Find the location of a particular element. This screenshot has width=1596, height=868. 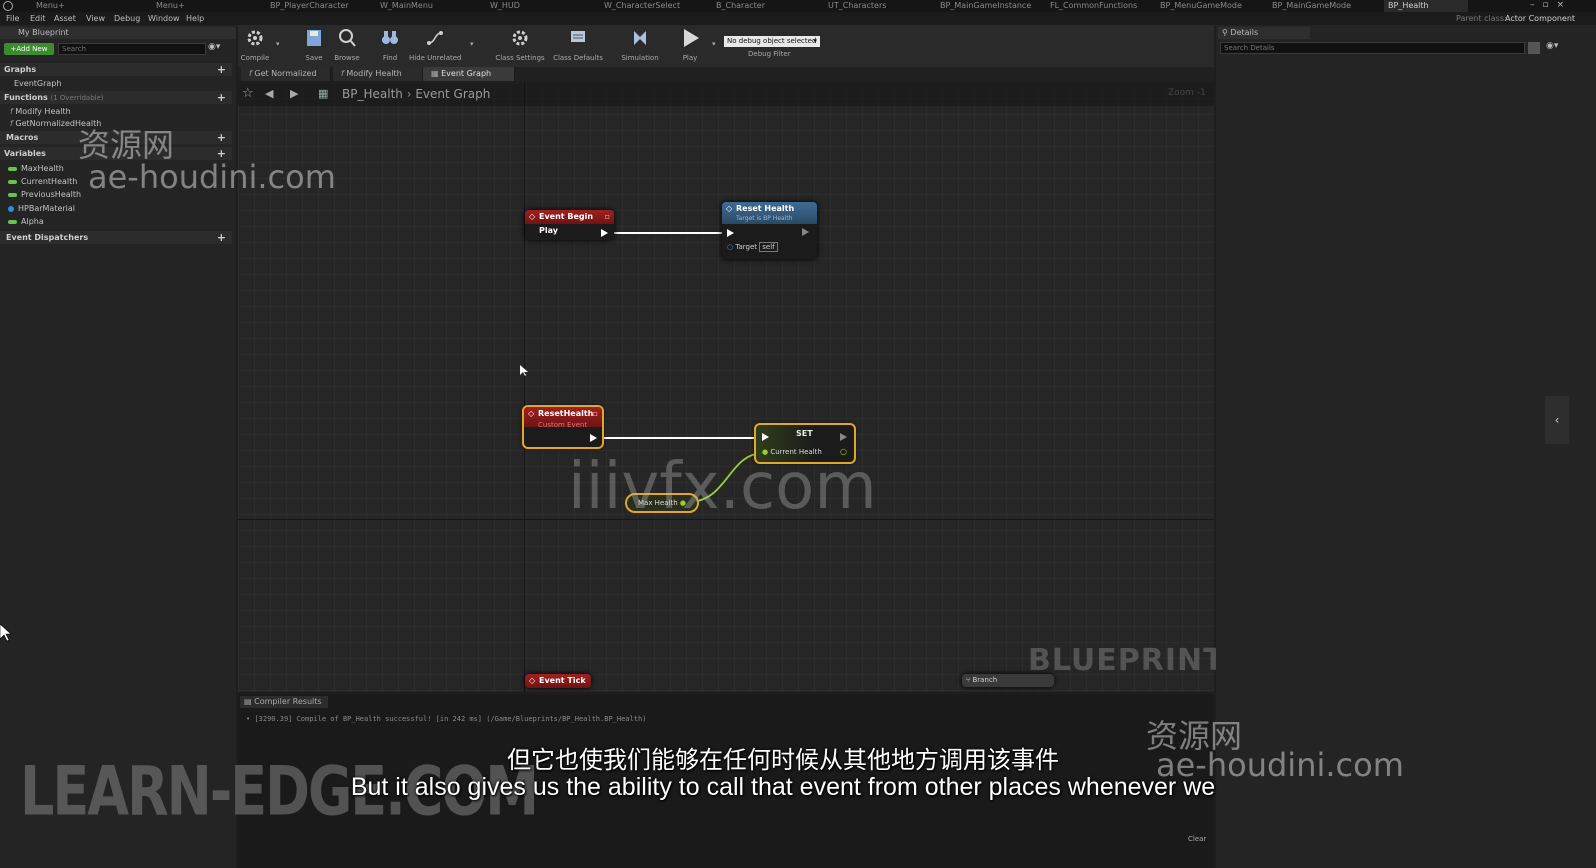

class-defaults-button: Class Defaults is located at coordinates (578, 46).